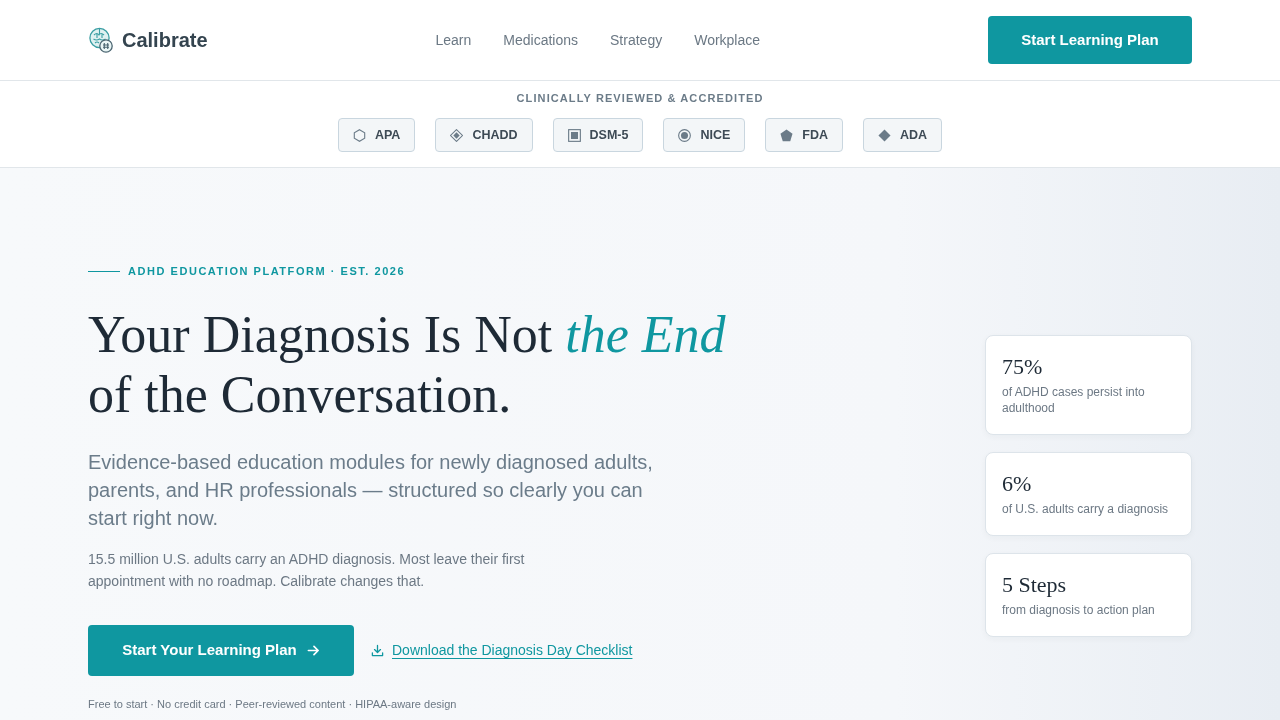 The image size is (1280, 720). What do you see at coordinates (307, 570) in the screenshot?
I see `hero-body-text: 15.5 million U.S. adults carry an ADHD diagnosis. Most leave their first appointment with no roadmap. Calibrate changes that.` at bounding box center [307, 570].